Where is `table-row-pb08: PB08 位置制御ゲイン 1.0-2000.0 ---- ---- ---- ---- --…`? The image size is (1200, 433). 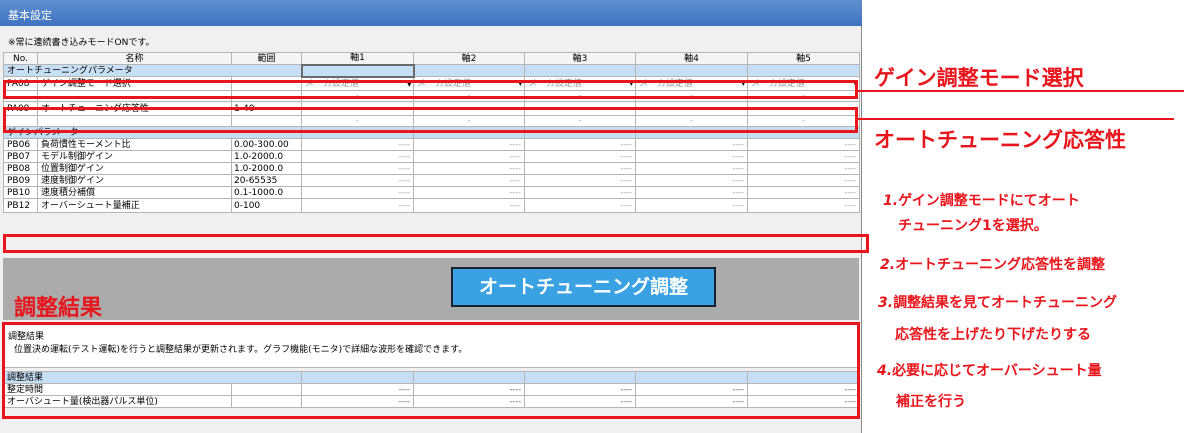
table-row-pb08: PB08 位置制御ゲイン 1.0-2000.0 ---- ---- ---- ---- --… is located at coordinates (431, 168).